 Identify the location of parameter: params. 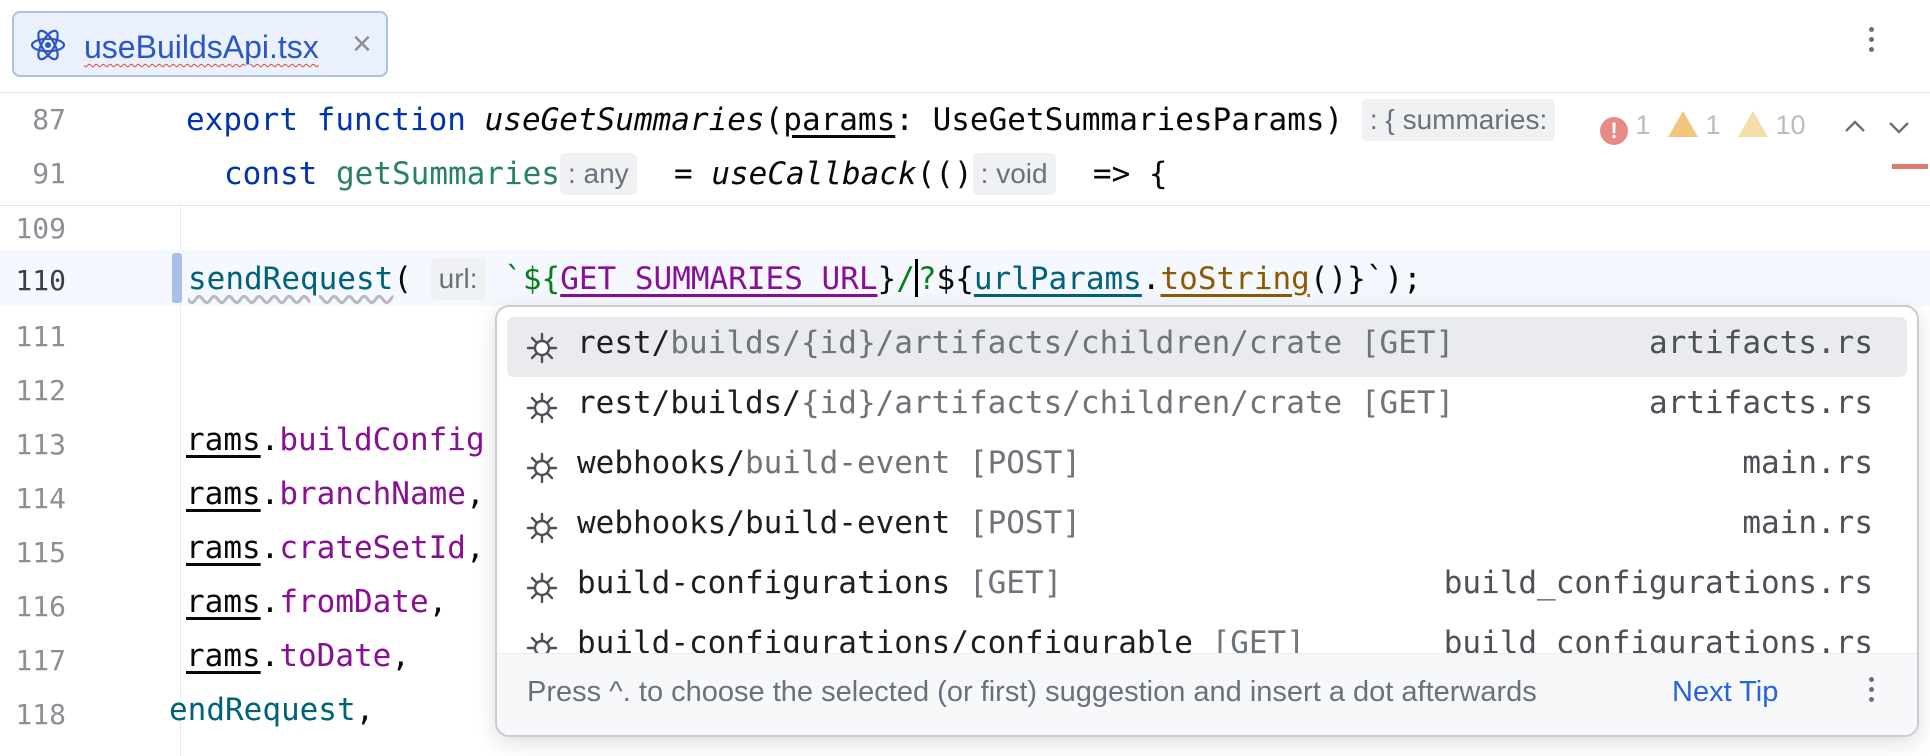
(839, 120).